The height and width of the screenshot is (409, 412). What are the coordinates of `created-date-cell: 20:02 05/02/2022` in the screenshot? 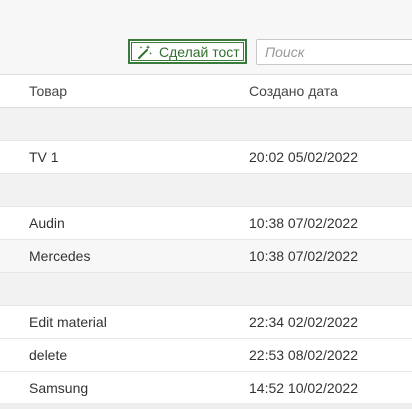 It's located at (303, 157).